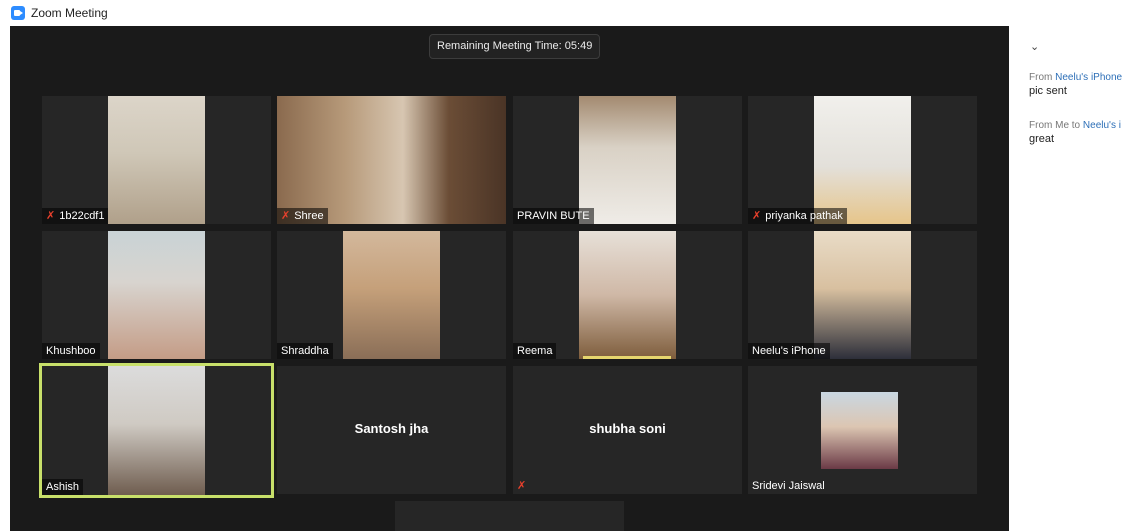 This screenshot has height=531, width=1135. I want to click on pagination-tile, so click(509, 516).